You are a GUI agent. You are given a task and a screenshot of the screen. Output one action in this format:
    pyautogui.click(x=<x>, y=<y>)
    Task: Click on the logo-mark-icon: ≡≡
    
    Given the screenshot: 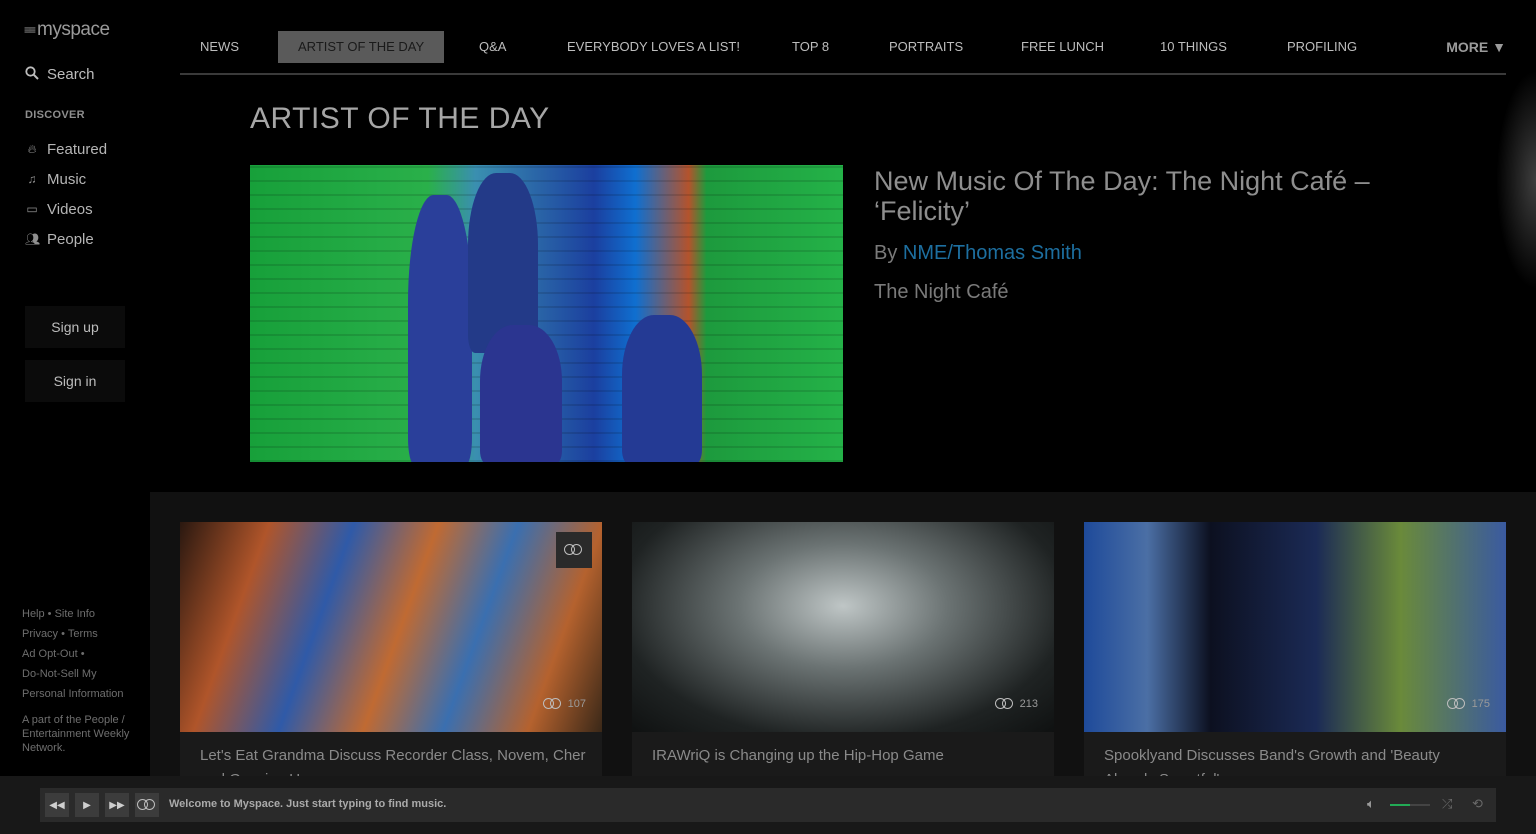 What is the action you would take?
    pyautogui.click(x=30, y=30)
    